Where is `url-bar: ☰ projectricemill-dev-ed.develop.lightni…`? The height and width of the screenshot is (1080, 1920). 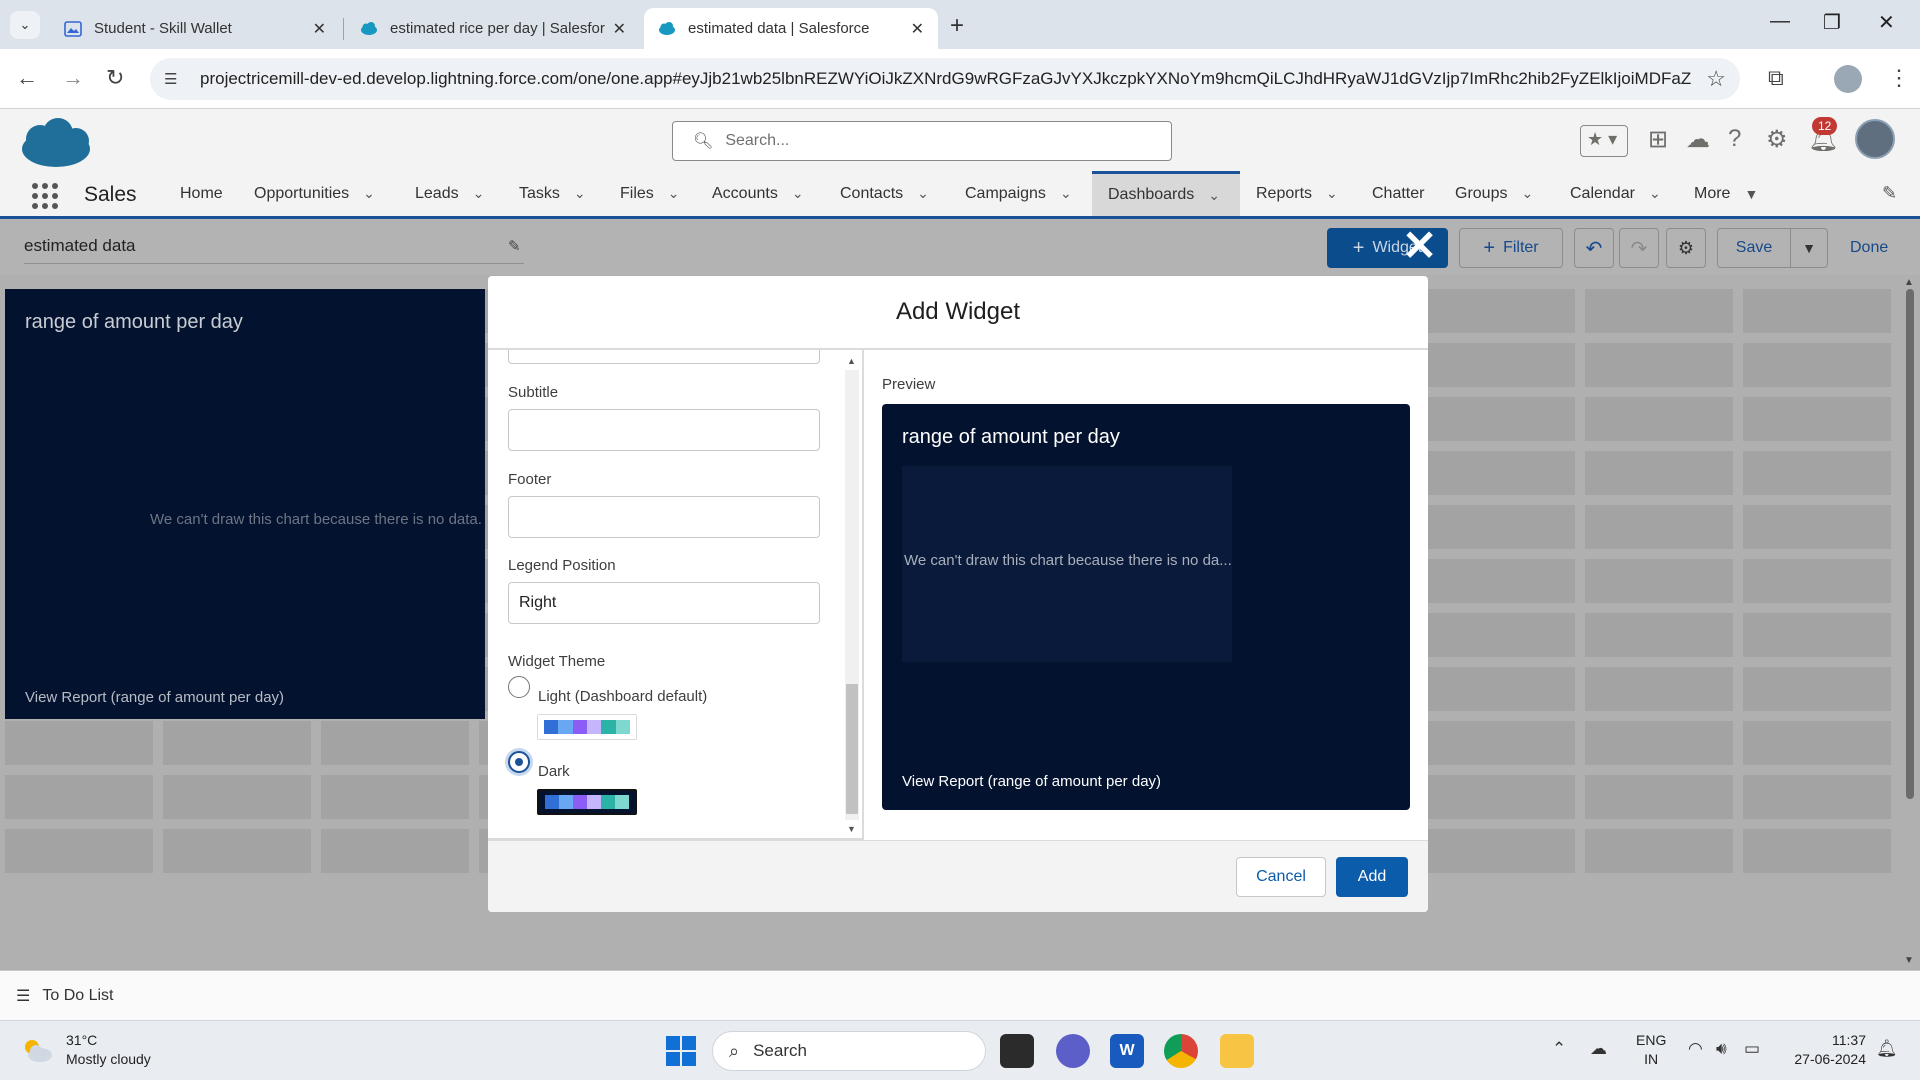 url-bar: ☰ projectricemill-dev-ed.develop.lightni… is located at coordinates (945, 79).